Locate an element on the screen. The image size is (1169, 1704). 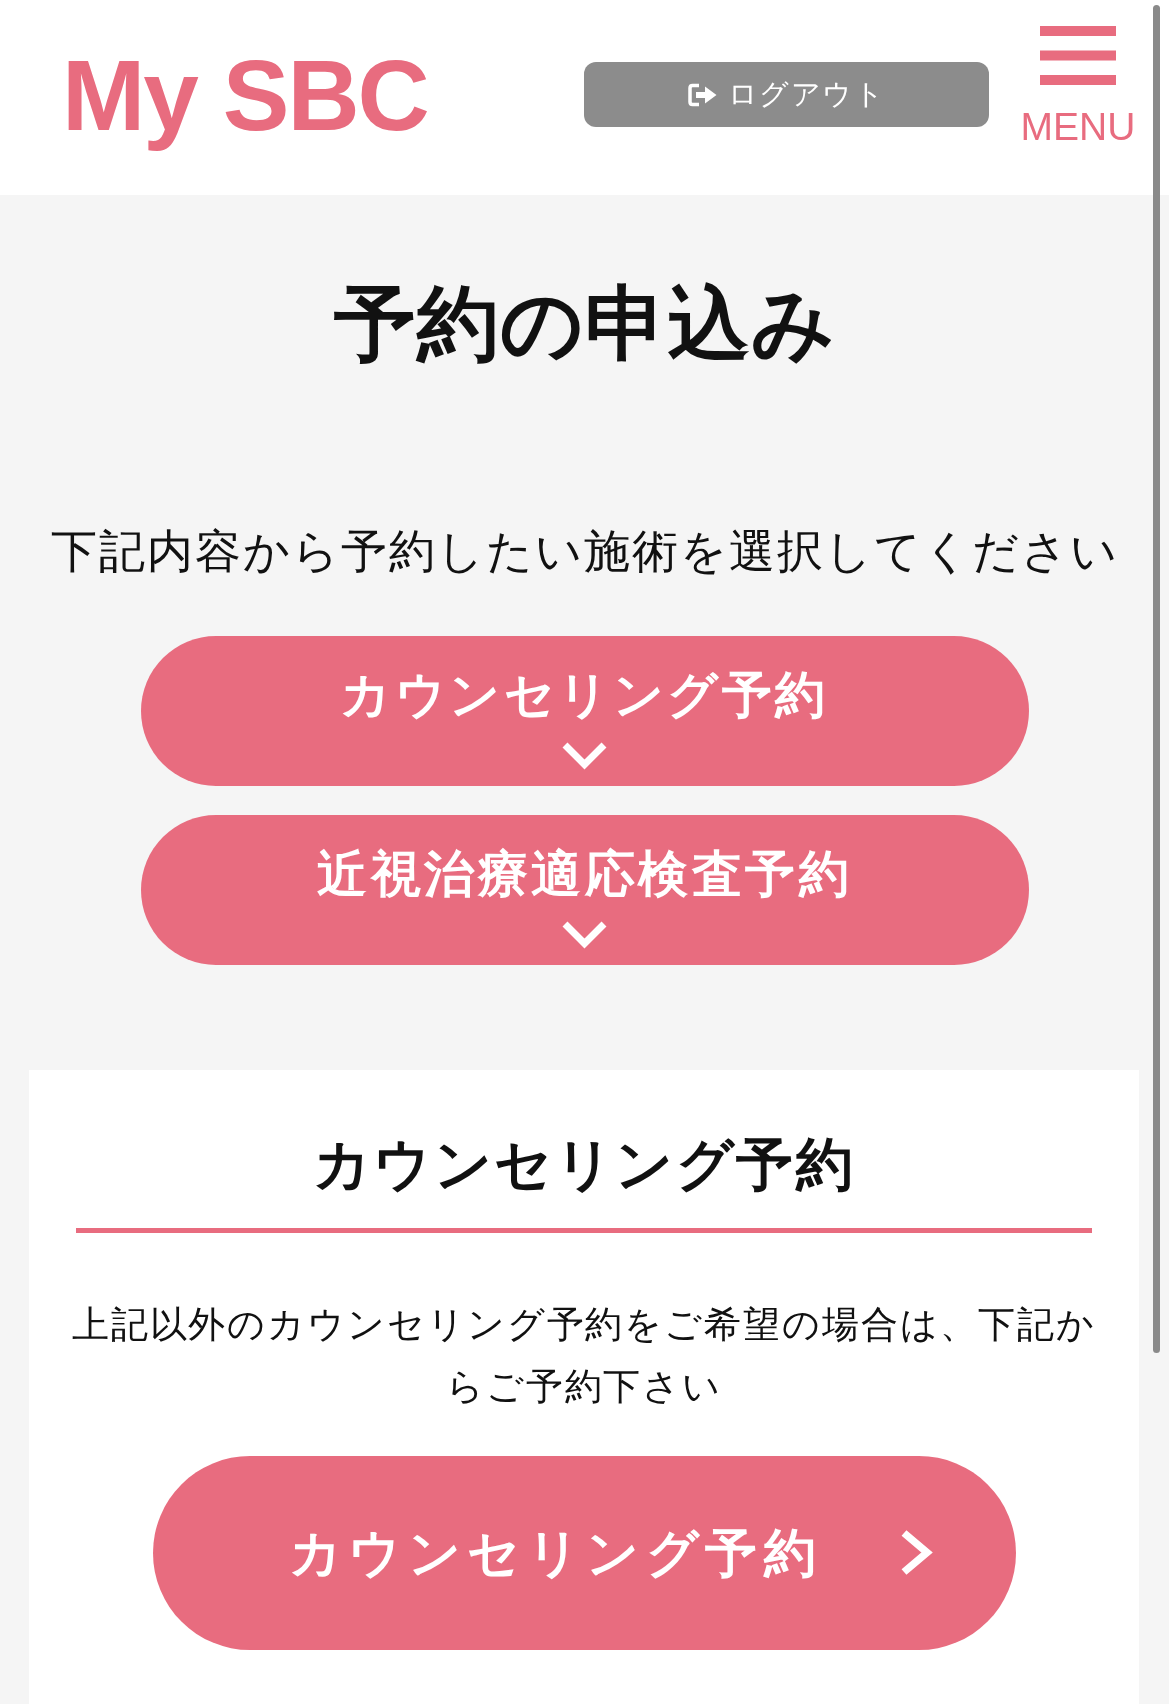
instruction-text: 下記内容から予約したい施術を選択してください is located at coordinates (584, 552).